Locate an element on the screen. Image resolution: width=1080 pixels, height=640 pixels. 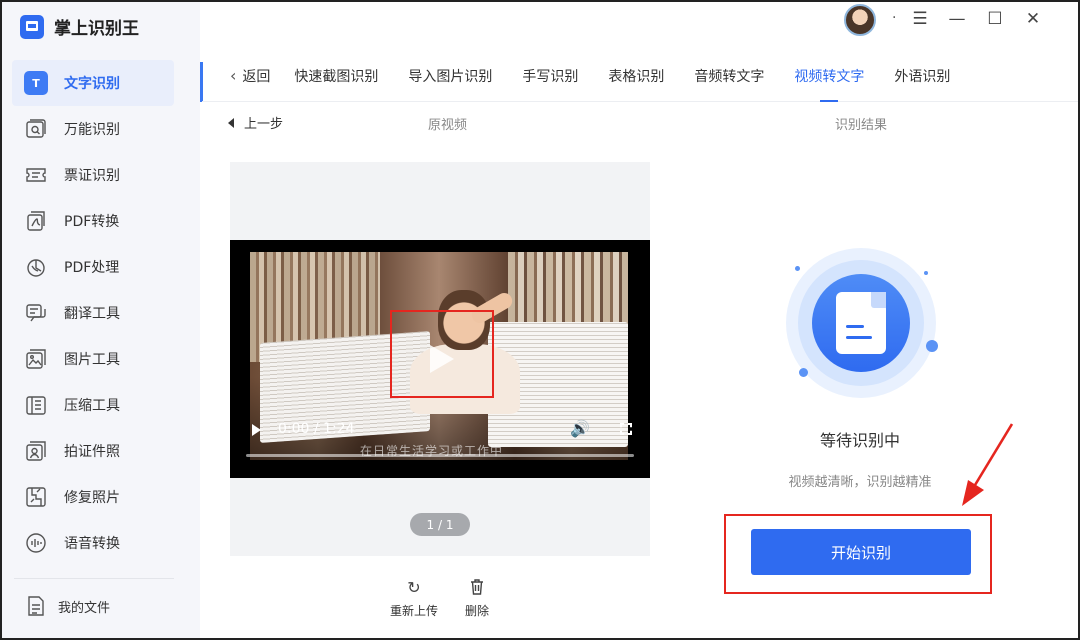
sidebar-item-text-recognition: T 文字识别 is located at coordinates (93, 83).